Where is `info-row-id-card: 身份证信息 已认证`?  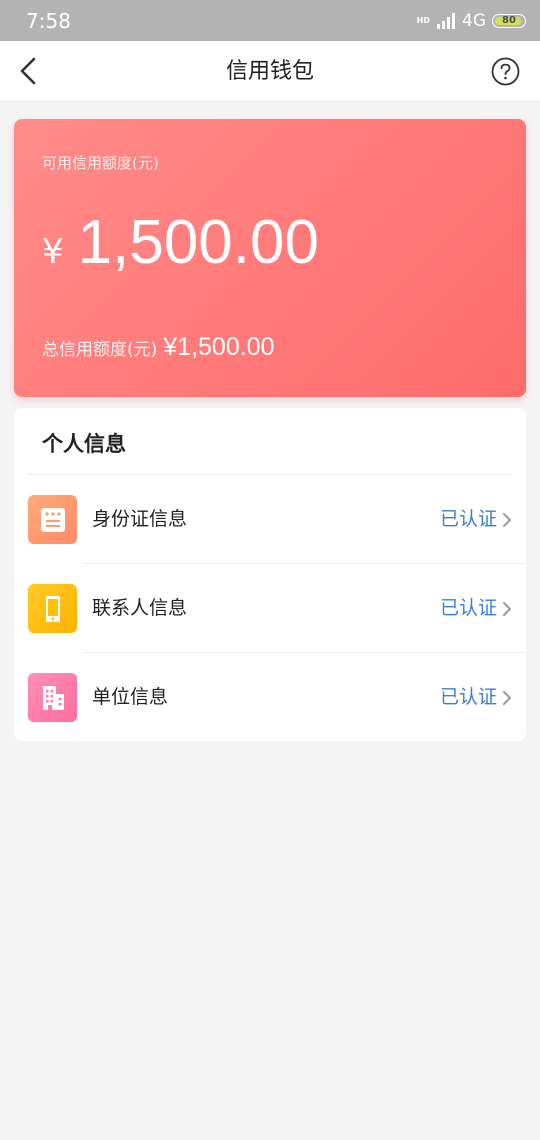 info-row-id-card: 身份证信息 已认证 is located at coordinates (270, 519).